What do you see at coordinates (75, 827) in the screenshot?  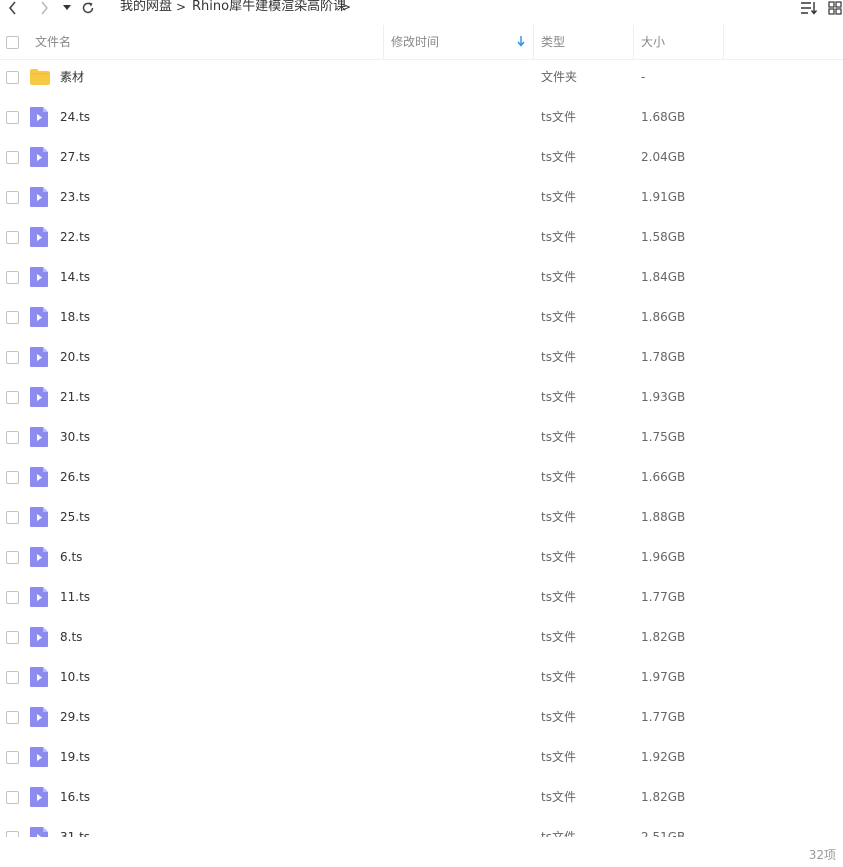 I see `file-name: 31.ts` at bounding box center [75, 827].